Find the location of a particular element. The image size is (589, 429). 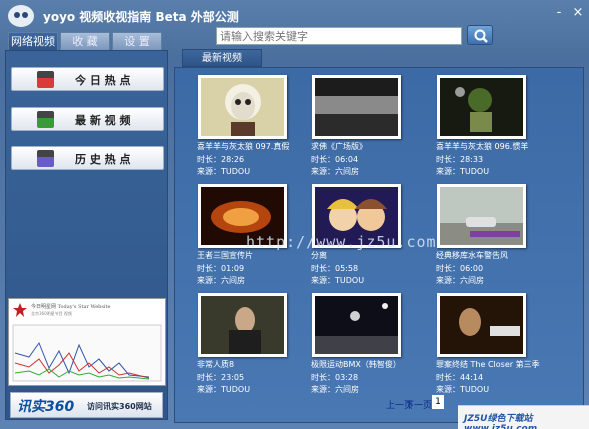

new-video-icon is located at coordinates (45, 119).